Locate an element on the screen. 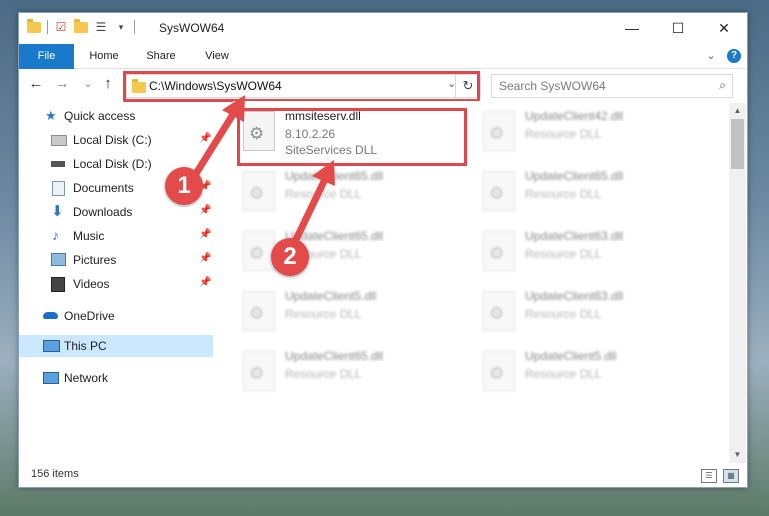 Image resolution: width=769 pixels, height=516 pixels. arrow-1-shaft is located at coordinates (217, 140).